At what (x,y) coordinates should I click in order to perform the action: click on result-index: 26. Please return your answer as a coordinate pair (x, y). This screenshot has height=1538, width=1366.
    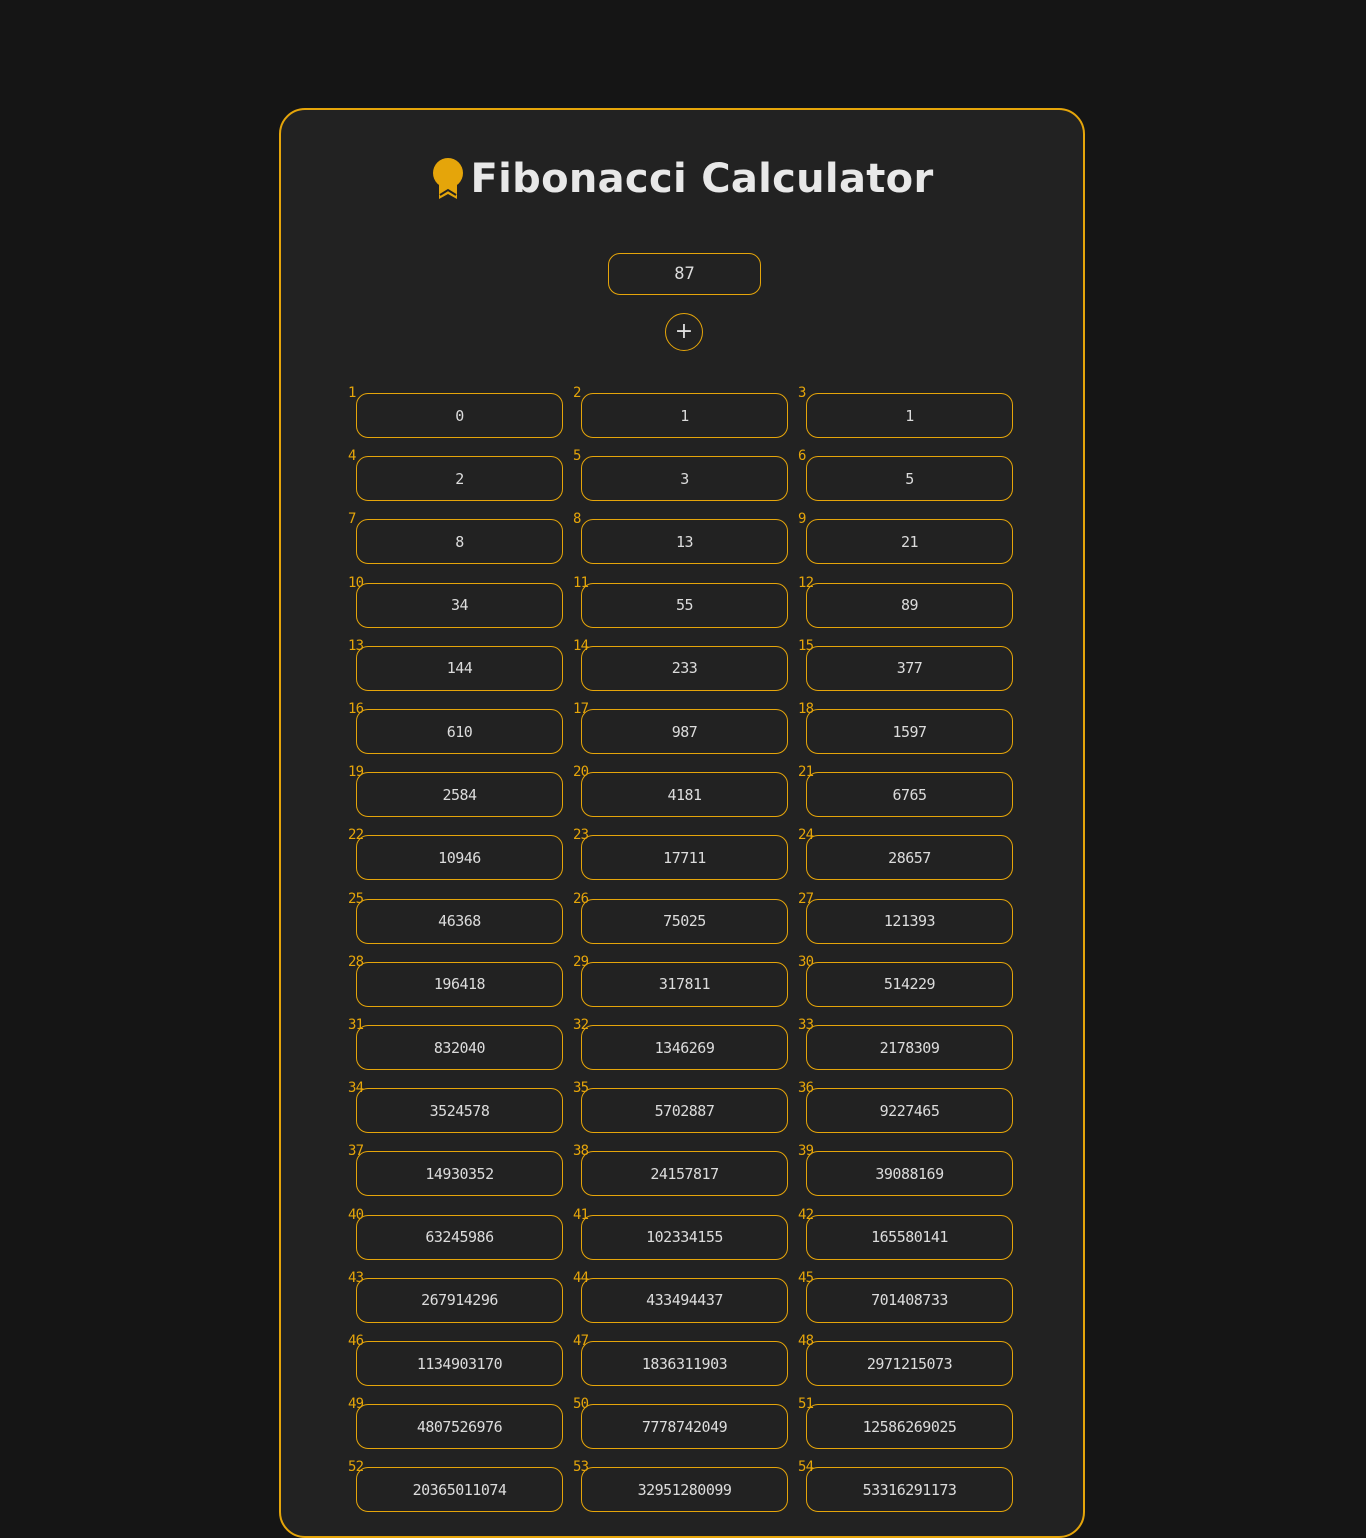
    Looking at the image, I should click on (581, 898).